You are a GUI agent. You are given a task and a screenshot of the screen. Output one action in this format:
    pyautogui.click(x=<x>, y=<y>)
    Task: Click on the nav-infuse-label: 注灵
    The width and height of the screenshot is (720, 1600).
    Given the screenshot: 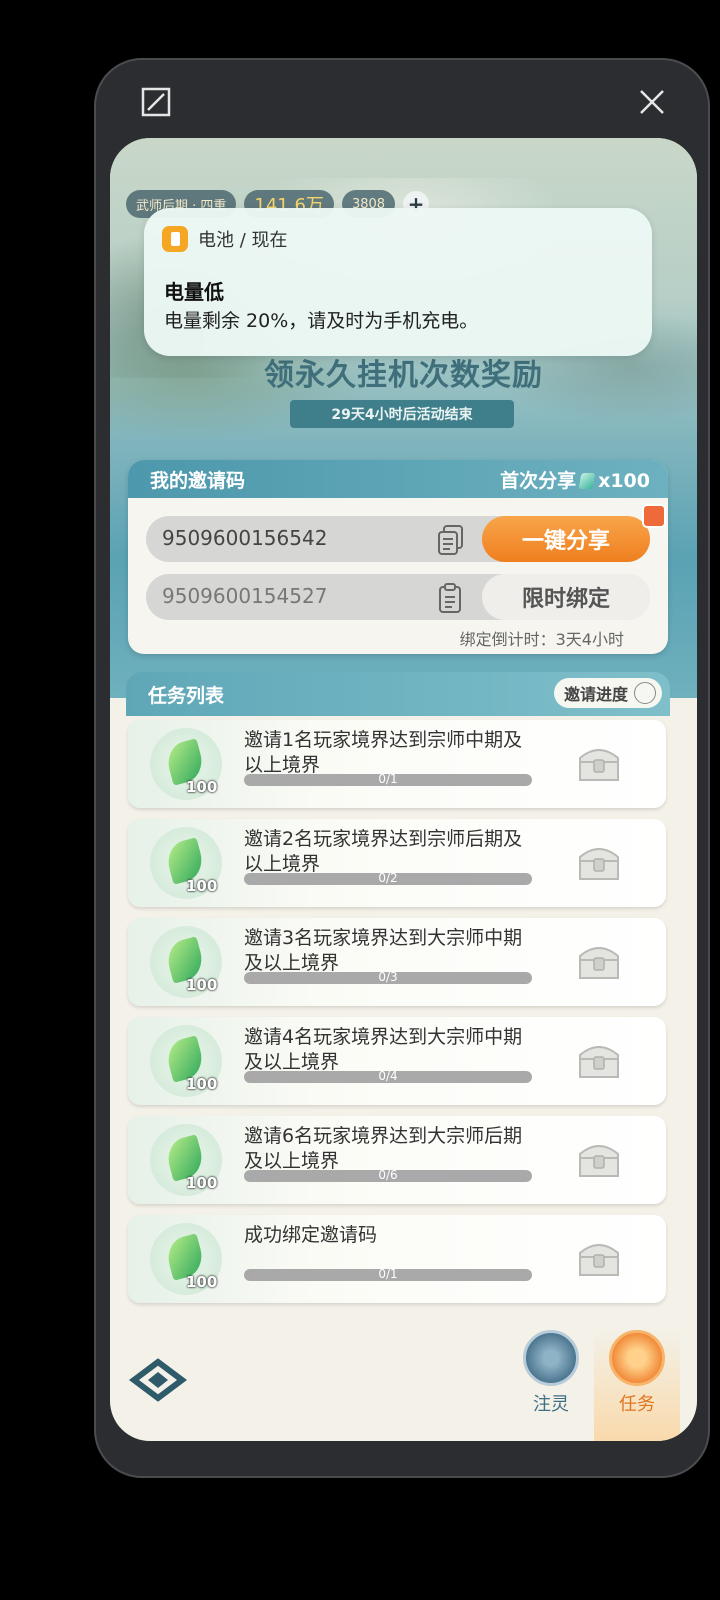 What is the action you would take?
    pyautogui.click(x=551, y=1404)
    